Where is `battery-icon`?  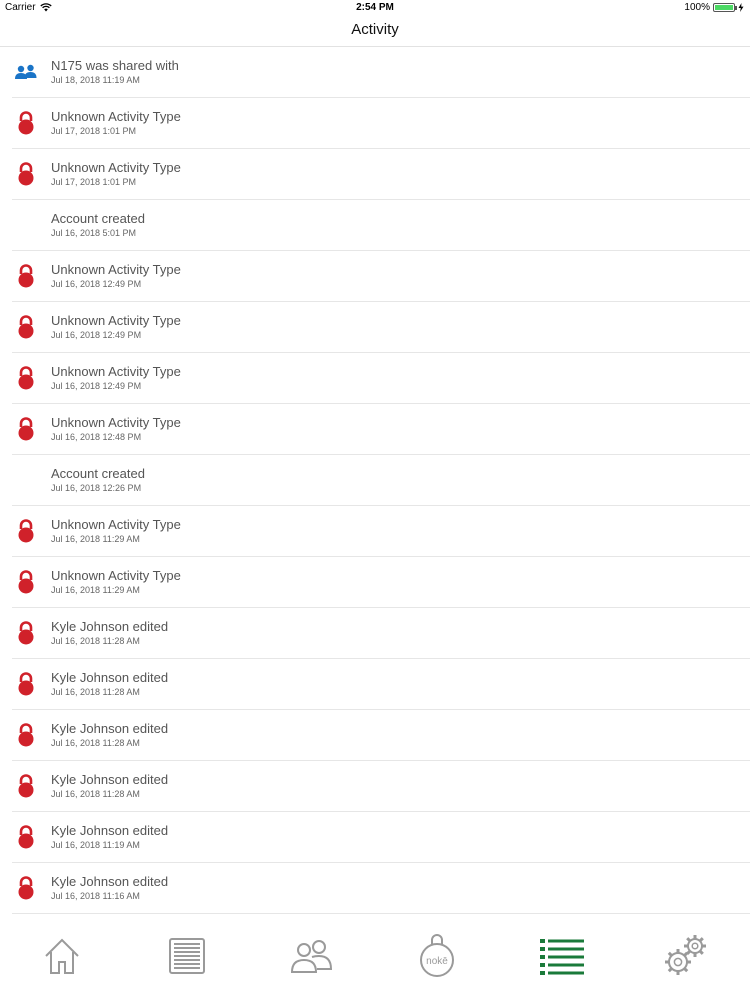
battery-icon is located at coordinates (725, 7).